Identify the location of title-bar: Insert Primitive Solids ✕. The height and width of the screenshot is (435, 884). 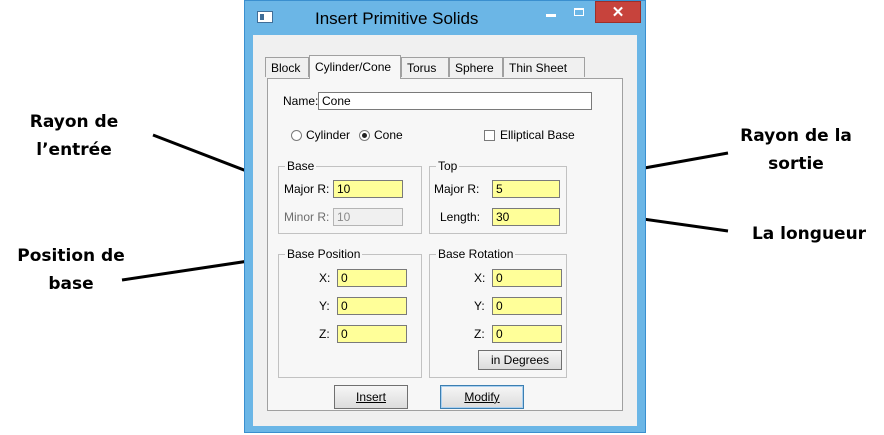
(445, 18).